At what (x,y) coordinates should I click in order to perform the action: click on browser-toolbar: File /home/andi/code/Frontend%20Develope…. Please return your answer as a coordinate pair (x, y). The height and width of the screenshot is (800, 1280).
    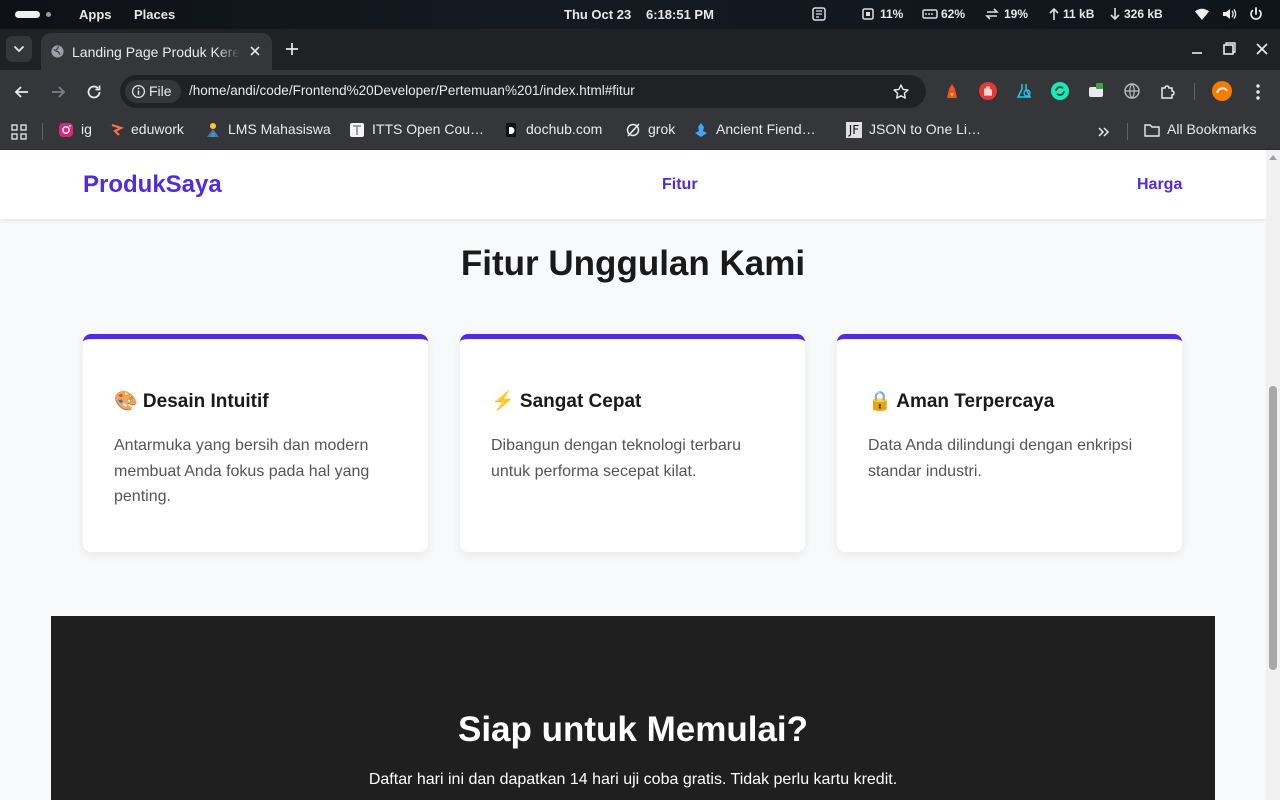
    Looking at the image, I should click on (640, 91).